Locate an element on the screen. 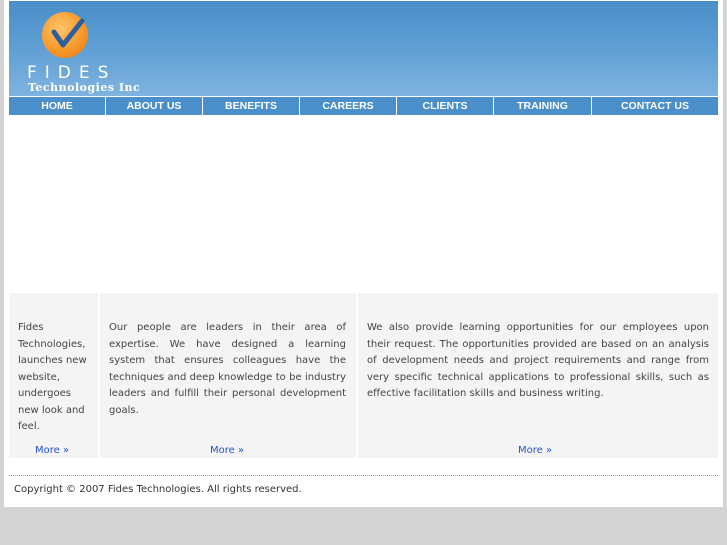  nav-benefits: BENEFITS is located at coordinates (251, 106).